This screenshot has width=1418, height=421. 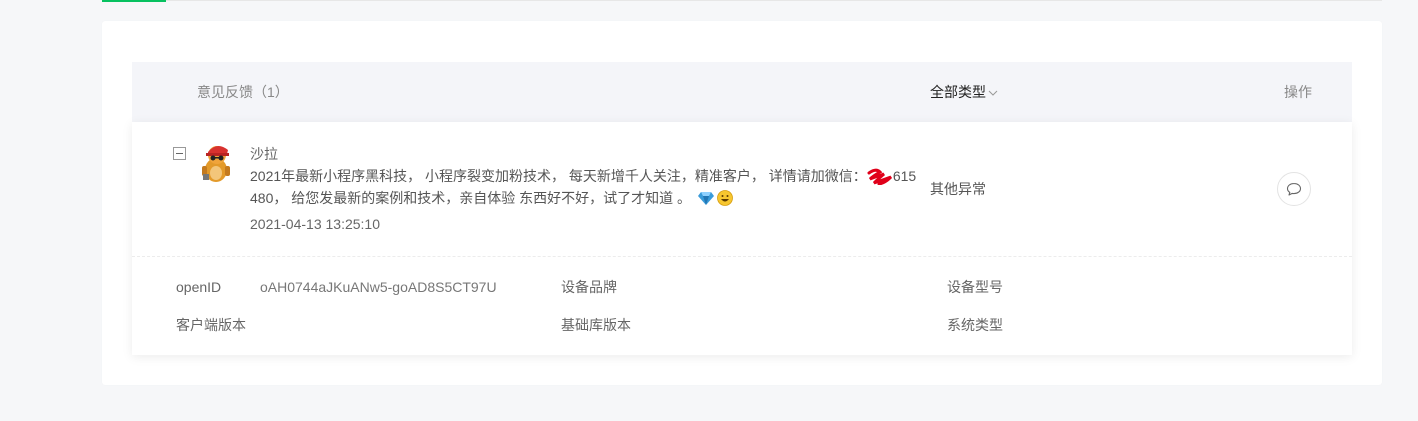 I want to click on feedback-timestamp: 2021-04-13 13:25:10, so click(x=315, y=224).